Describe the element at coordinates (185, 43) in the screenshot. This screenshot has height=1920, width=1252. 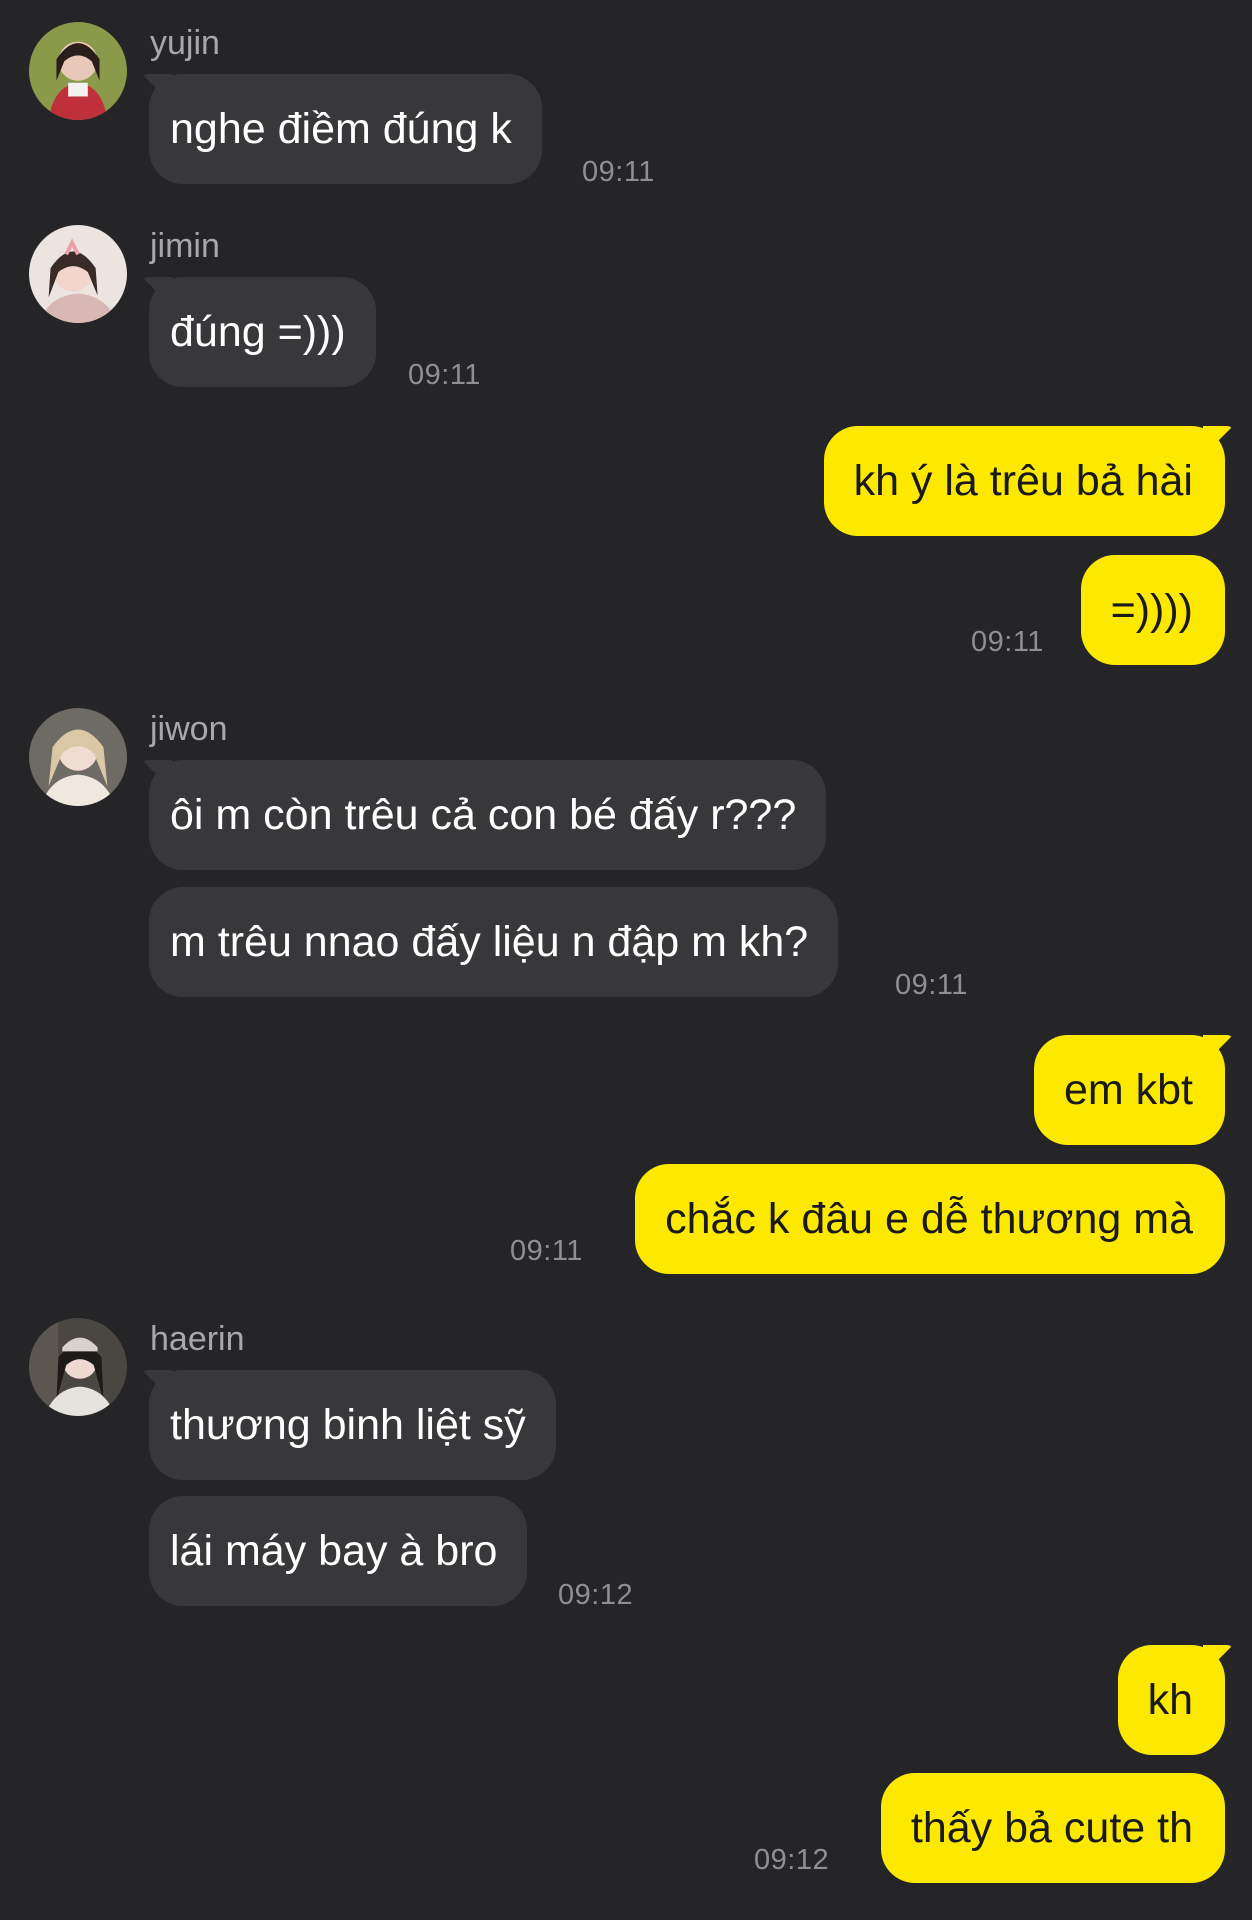
I see `sender-name: yujin` at that location.